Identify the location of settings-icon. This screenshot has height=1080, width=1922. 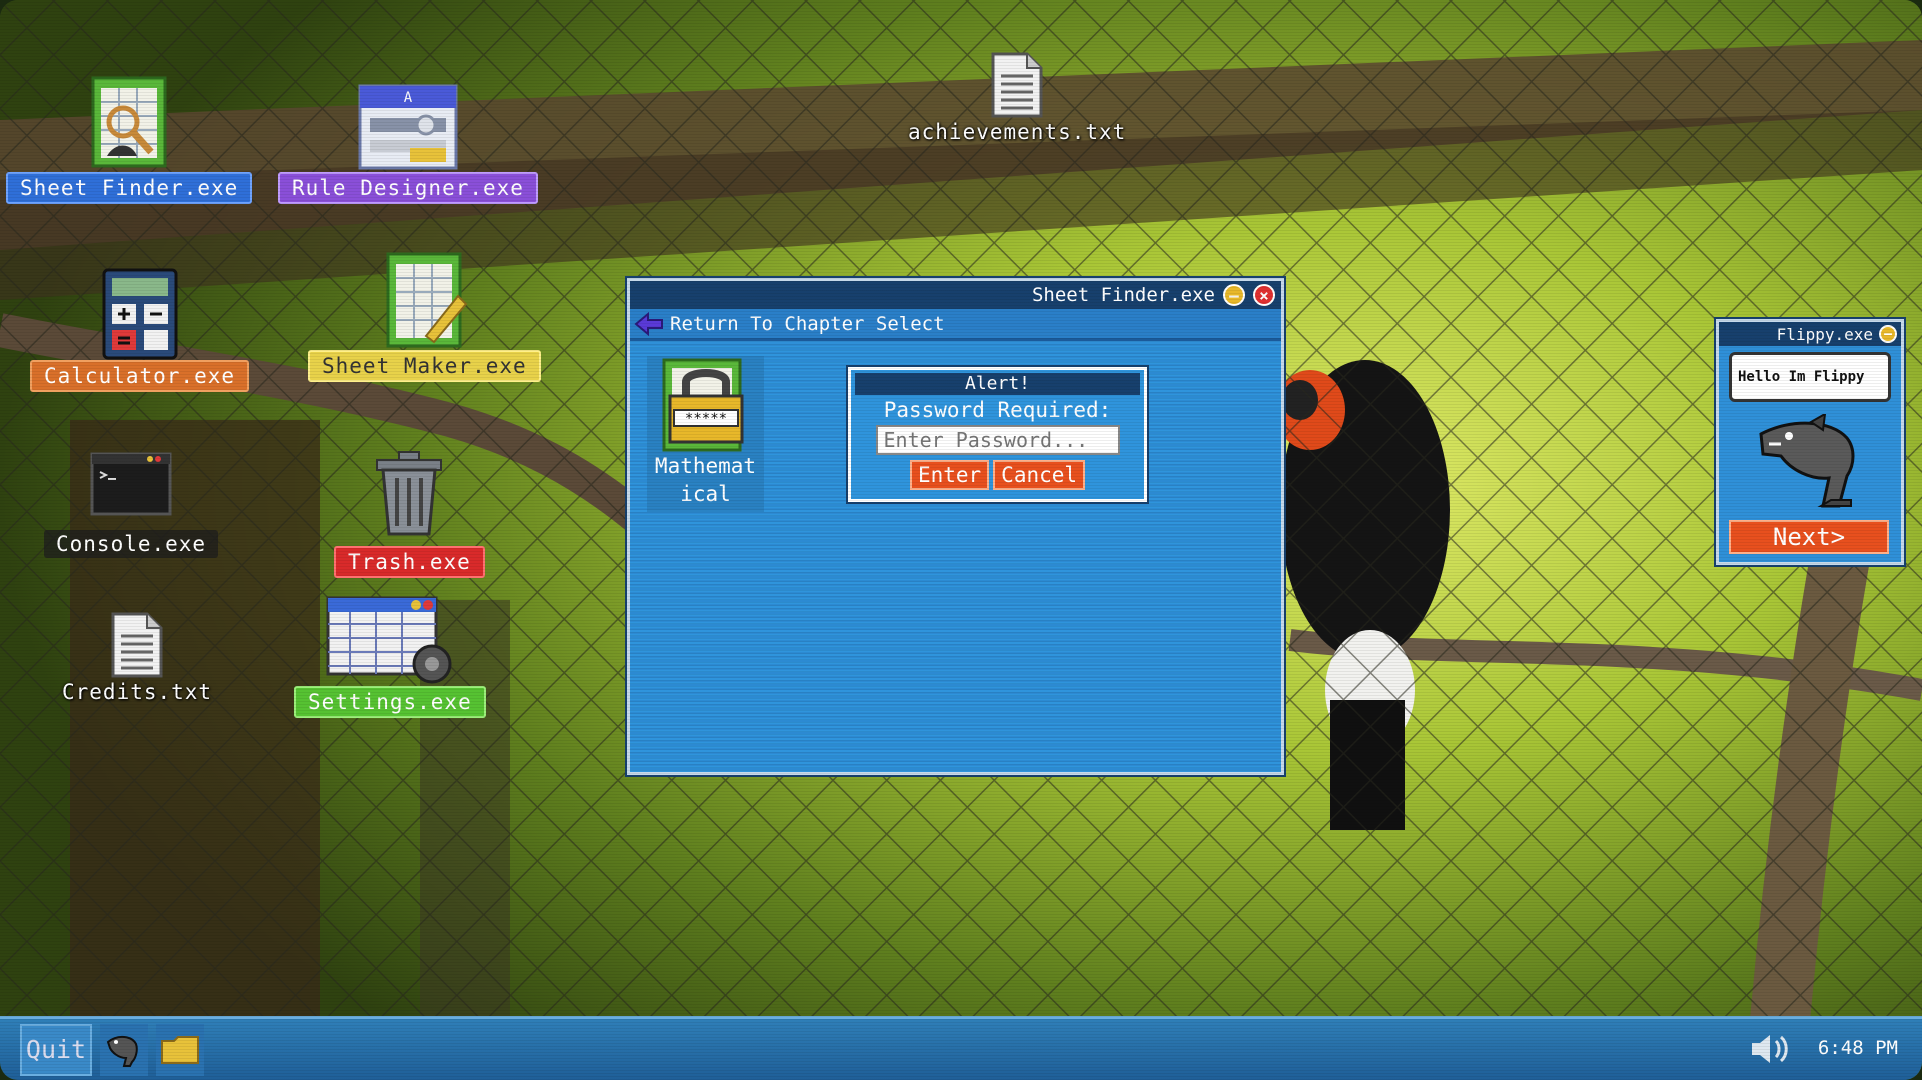
(389, 640).